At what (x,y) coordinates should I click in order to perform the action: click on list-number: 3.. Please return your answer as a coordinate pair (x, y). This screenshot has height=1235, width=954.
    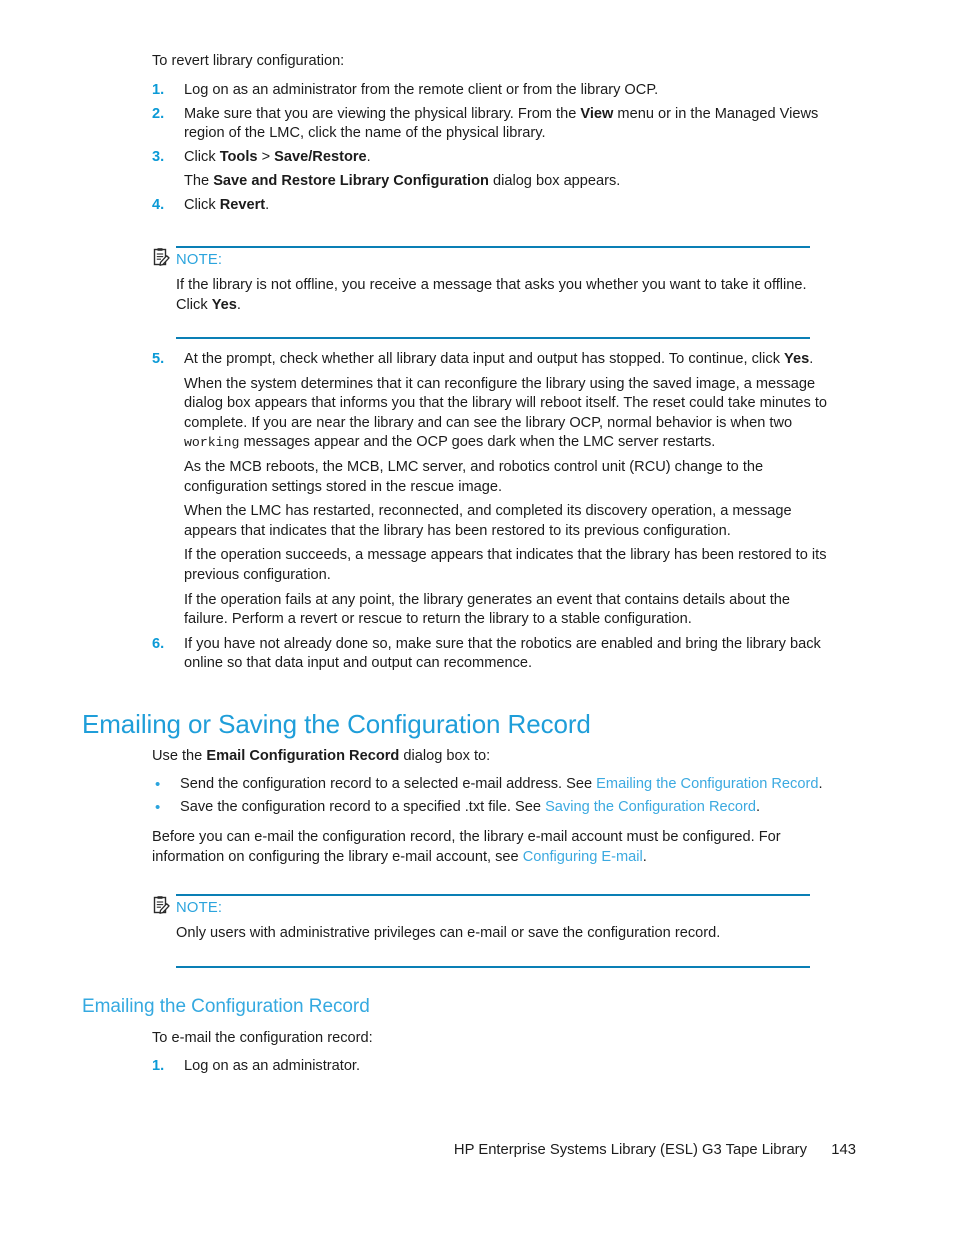
    Looking at the image, I should click on (158, 156).